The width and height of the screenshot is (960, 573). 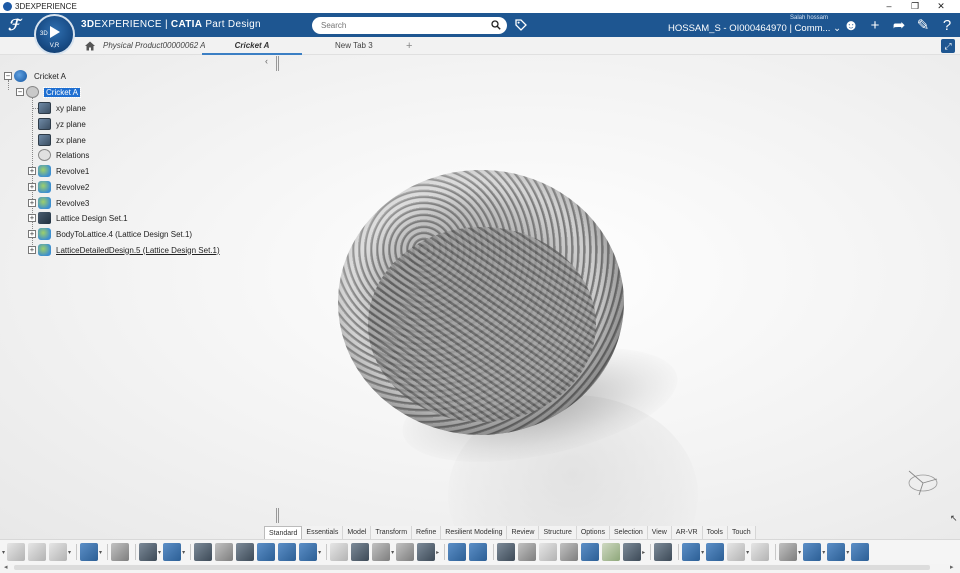 I want to click on instantiate-icon, so click(x=478, y=552).